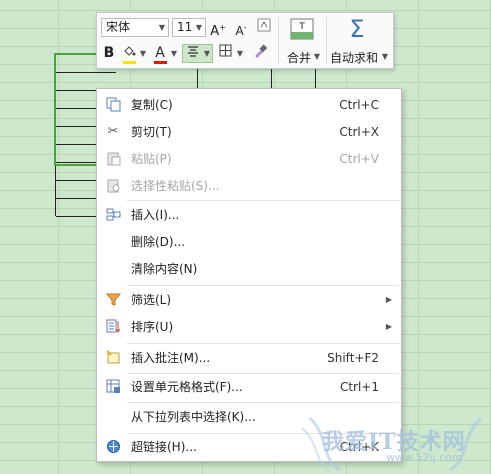 The height and width of the screenshot is (474, 491). What do you see at coordinates (113, 215) in the screenshot?
I see `insert-icon` at bounding box center [113, 215].